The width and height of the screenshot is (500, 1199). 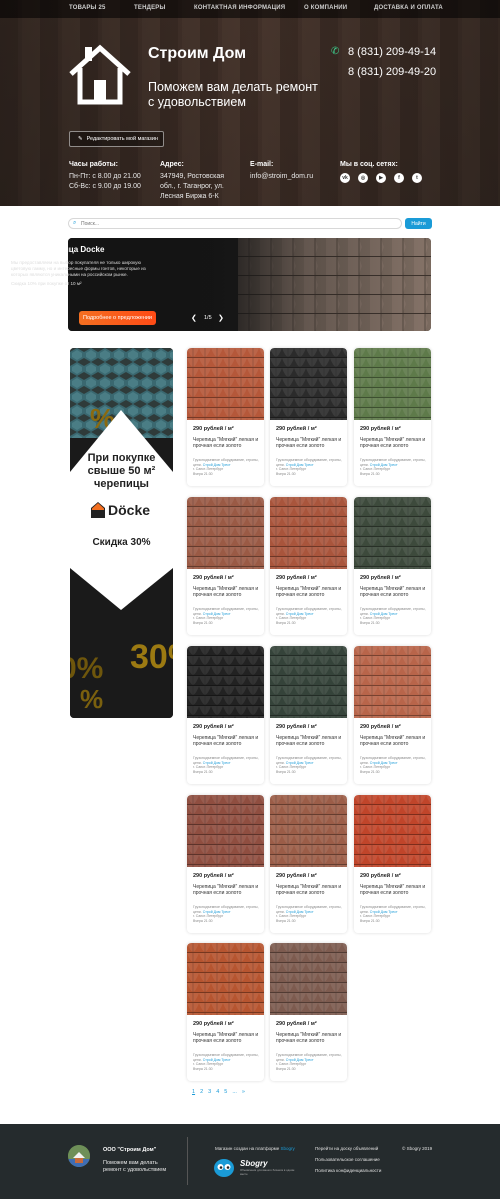 What do you see at coordinates (417, 178) in the screenshot?
I see `twitter-icon: t` at bounding box center [417, 178].